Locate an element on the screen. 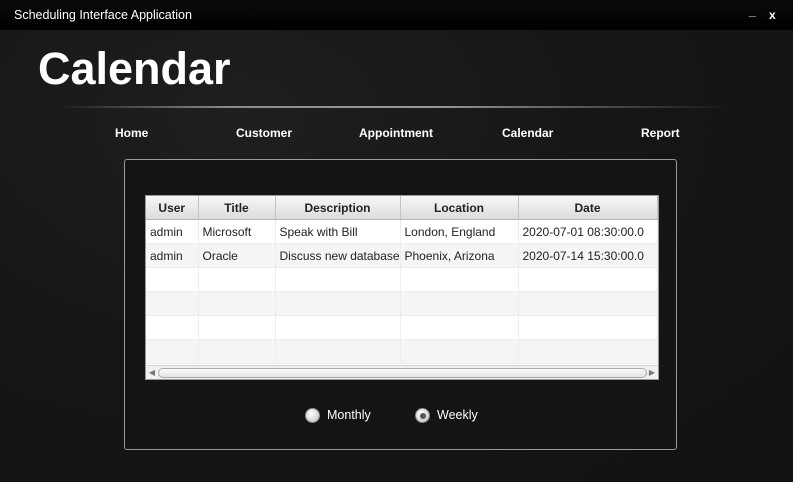 This screenshot has height=482, width=793. radio-dot is located at coordinates (422, 415).